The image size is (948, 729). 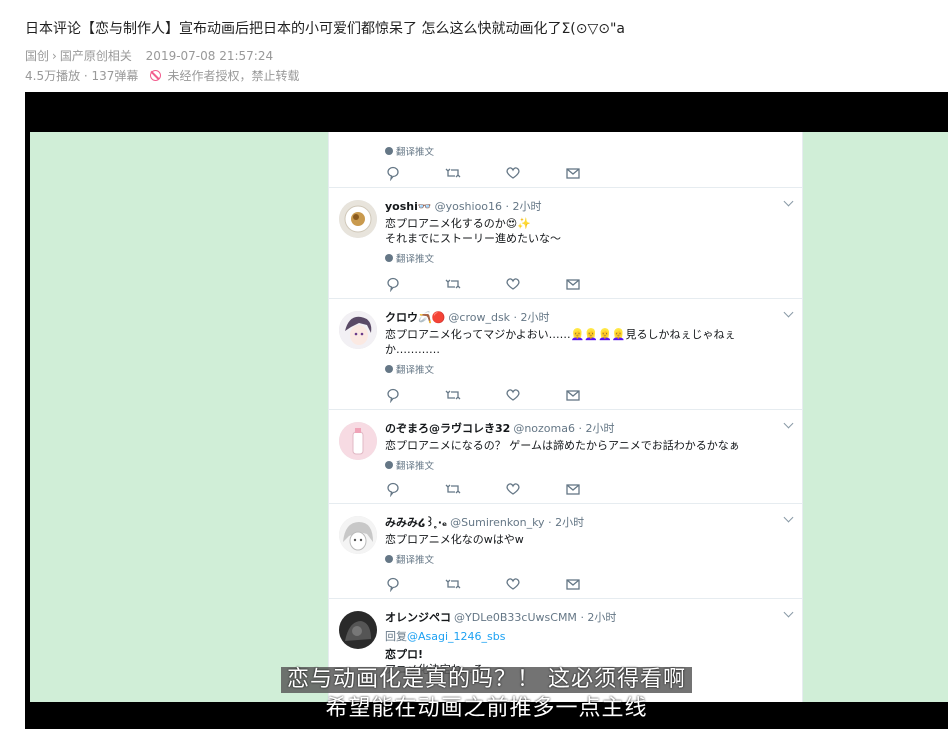 What do you see at coordinates (468, 206) in the screenshot?
I see `tweet-handle: @yoshioo16` at bounding box center [468, 206].